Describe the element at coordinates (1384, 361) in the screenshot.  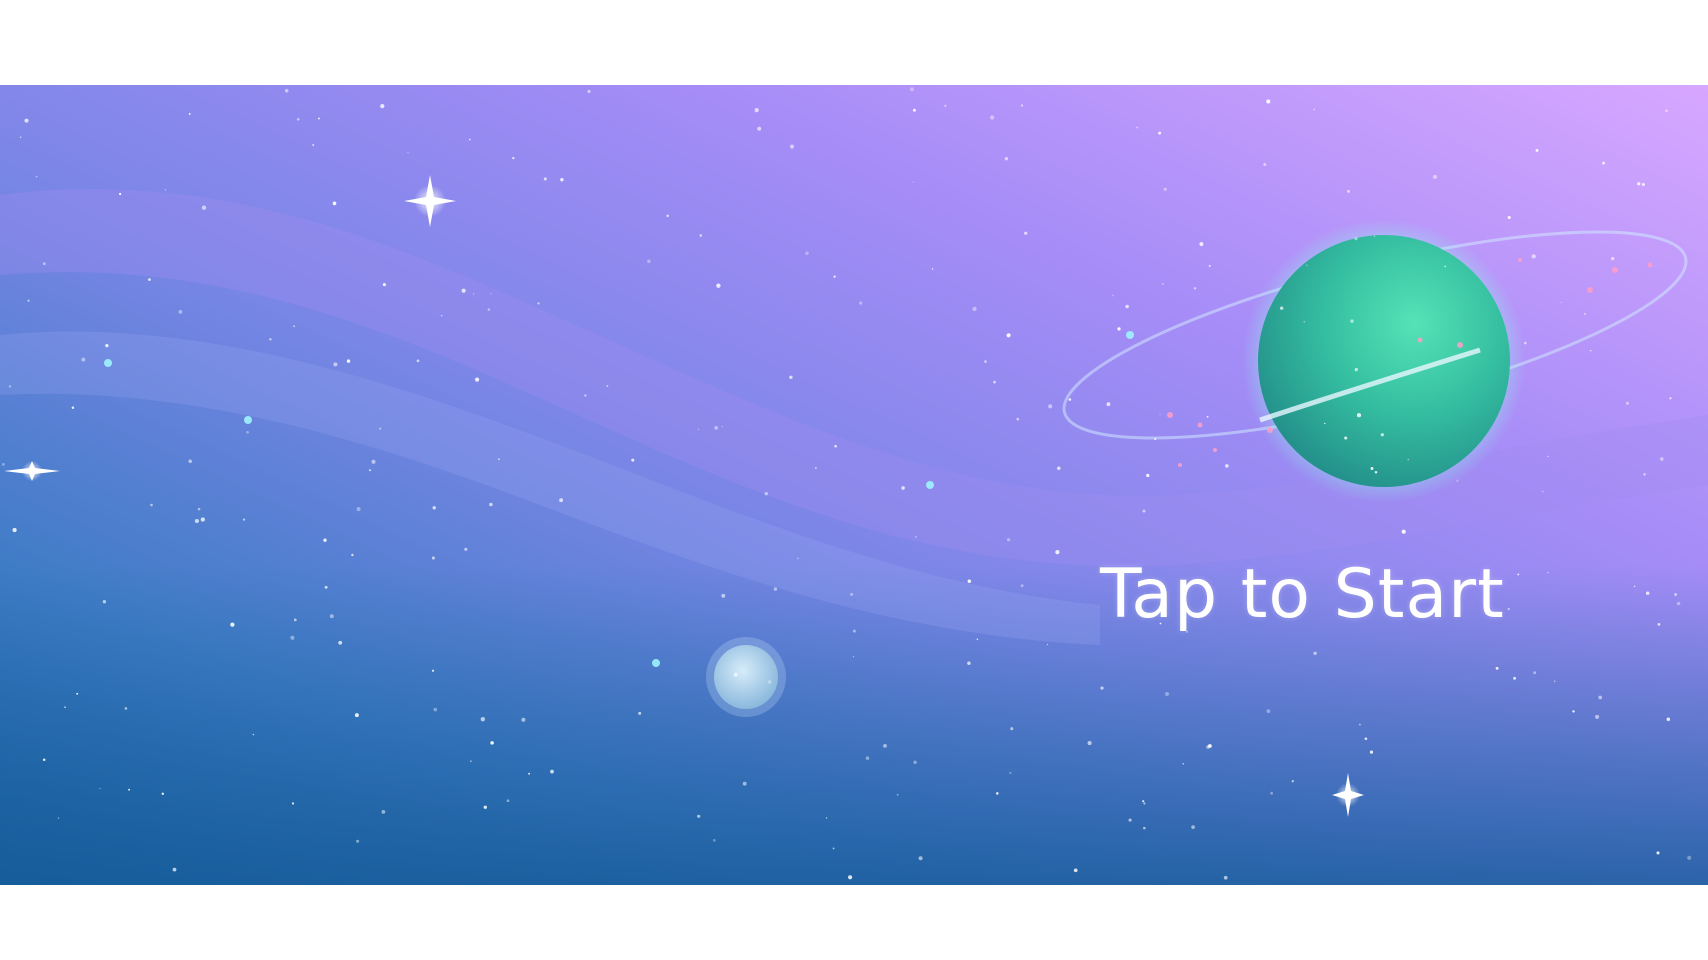
I see `planet-body` at that location.